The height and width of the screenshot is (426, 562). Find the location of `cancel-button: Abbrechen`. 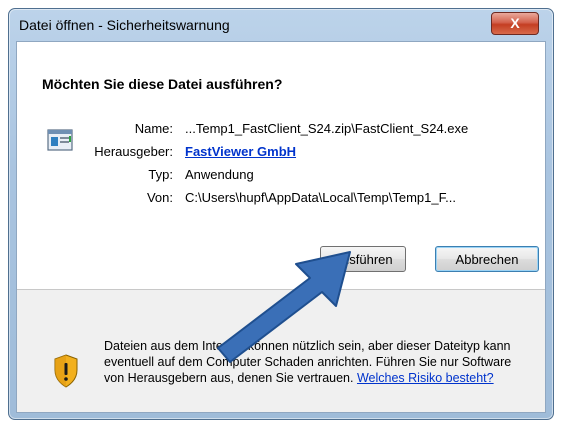

cancel-button: Abbrechen is located at coordinates (487, 259).